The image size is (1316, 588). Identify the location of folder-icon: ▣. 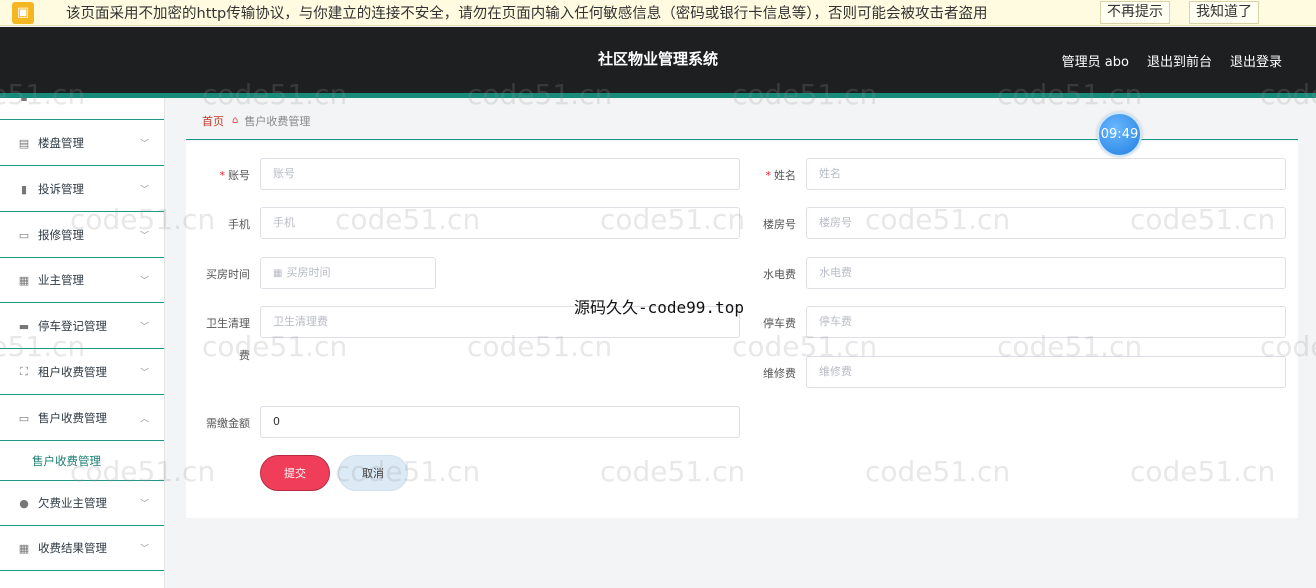
(23, 12).